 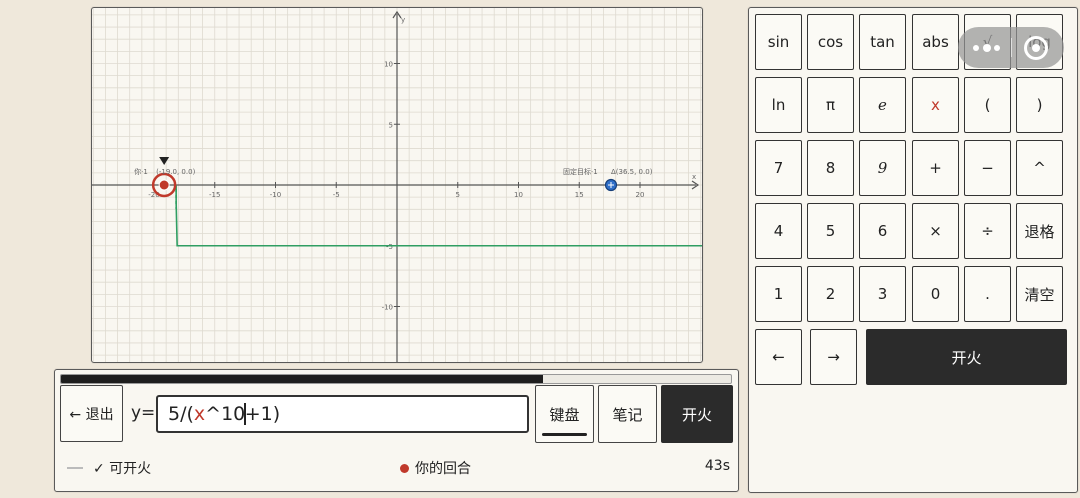 I want to click on key-label: →, so click(x=833, y=357).